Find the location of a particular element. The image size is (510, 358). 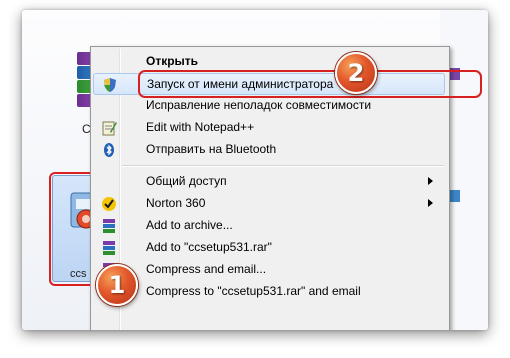

menu-item-label: Исправление неполадок совместимости is located at coordinates (259, 105).